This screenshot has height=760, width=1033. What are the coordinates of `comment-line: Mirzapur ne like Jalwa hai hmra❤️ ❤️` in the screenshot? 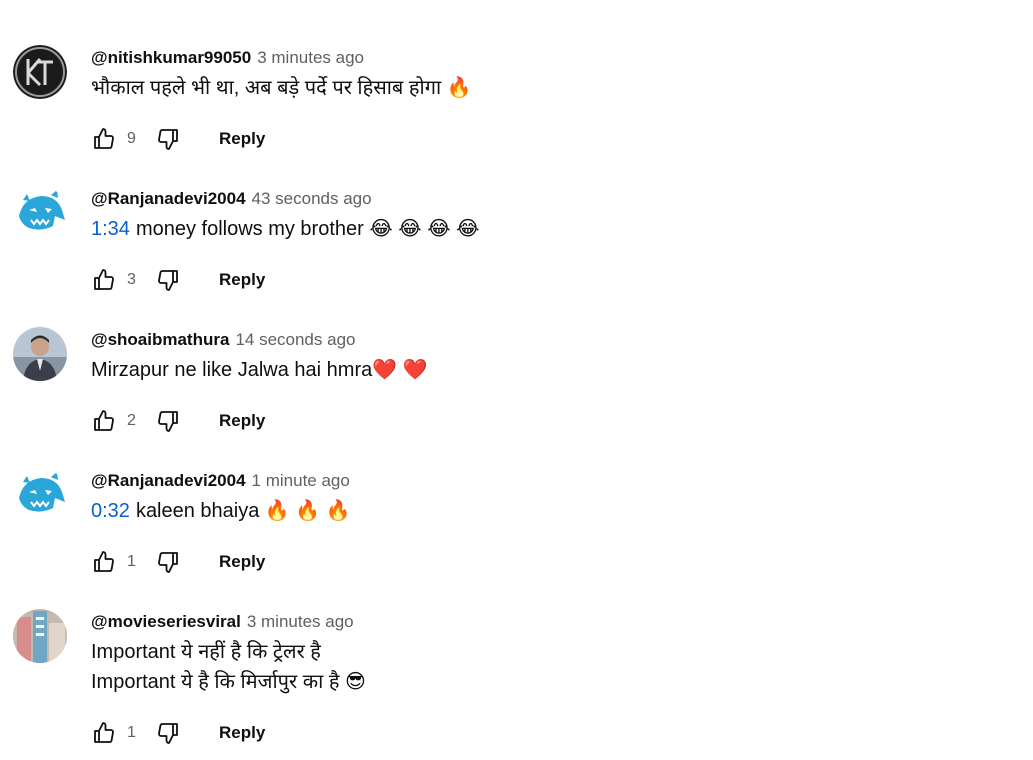 It's located at (259, 370).